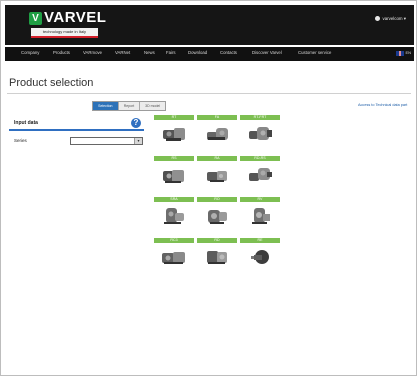 This screenshot has height=376, width=417. What do you see at coordinates (136, 123) in the screenshot?
I see `help-icon: ?` at bounding box center [136, 123].